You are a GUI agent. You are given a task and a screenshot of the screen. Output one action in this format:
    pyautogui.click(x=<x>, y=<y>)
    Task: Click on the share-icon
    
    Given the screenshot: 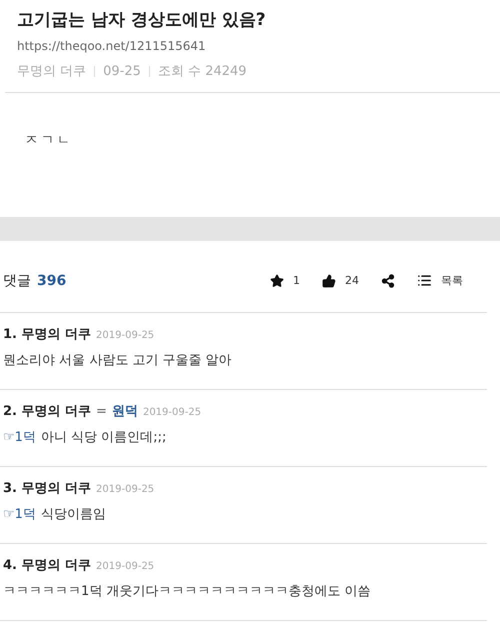 What is the action you would take?
    pyautogui.click(x=388, y=281)
    